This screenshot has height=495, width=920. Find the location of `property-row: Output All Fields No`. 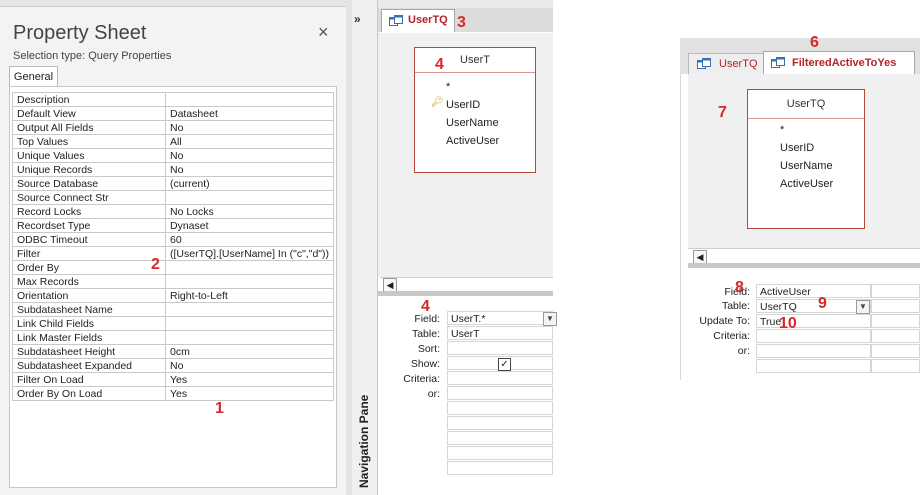

property-row: Output All Fields No is located at coordinates (173, 127).